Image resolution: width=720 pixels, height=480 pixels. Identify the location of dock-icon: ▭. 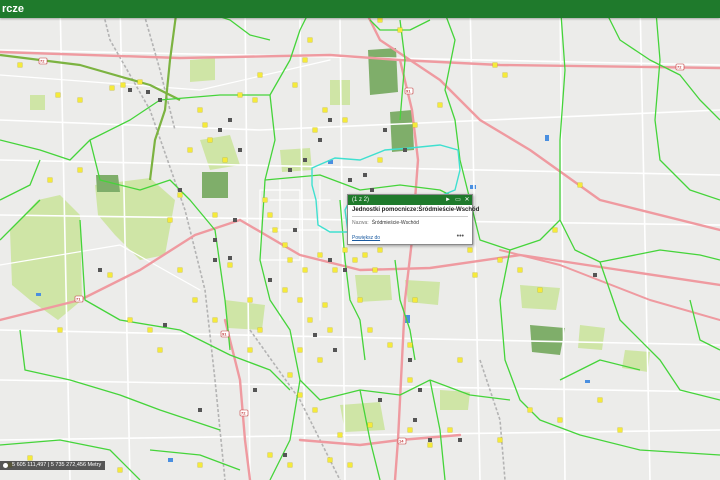
(458, 200).